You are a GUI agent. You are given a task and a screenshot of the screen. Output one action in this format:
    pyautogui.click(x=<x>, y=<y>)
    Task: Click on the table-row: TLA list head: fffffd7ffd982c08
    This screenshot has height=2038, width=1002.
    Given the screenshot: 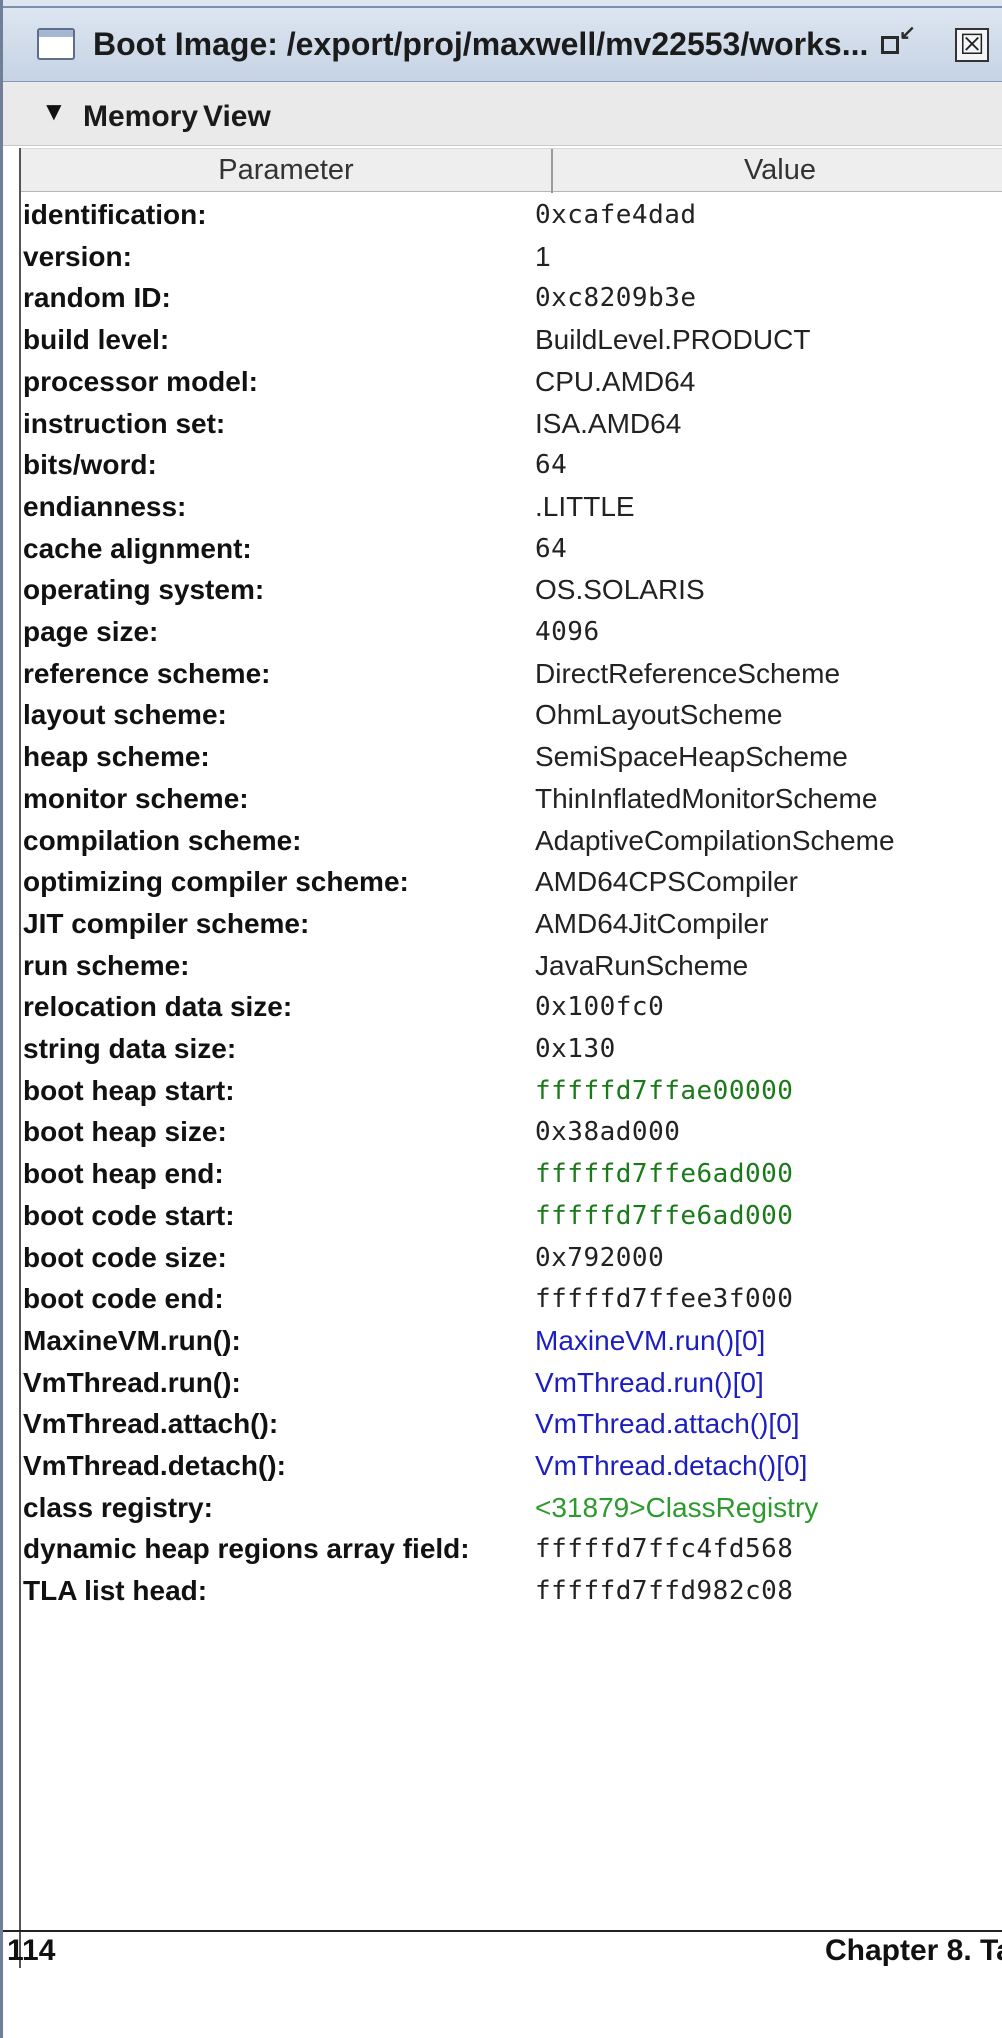 What is the action you would take?
    pyautogui.click(x=512, y=1591)
    